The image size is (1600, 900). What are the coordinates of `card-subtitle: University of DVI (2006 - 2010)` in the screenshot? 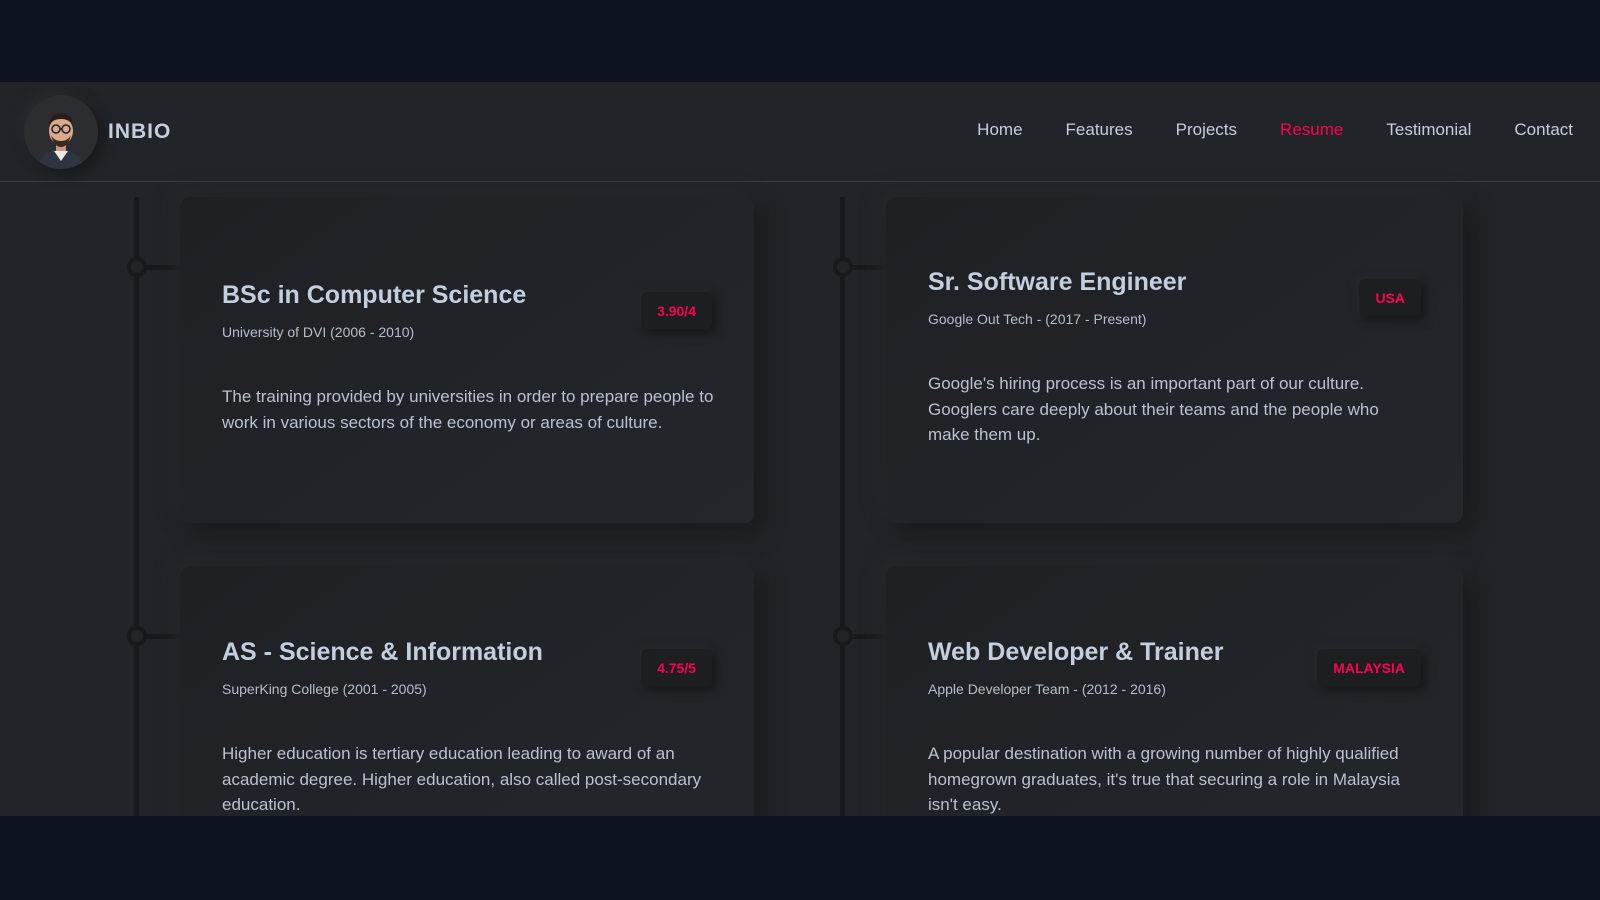 It's located at (318, 332).